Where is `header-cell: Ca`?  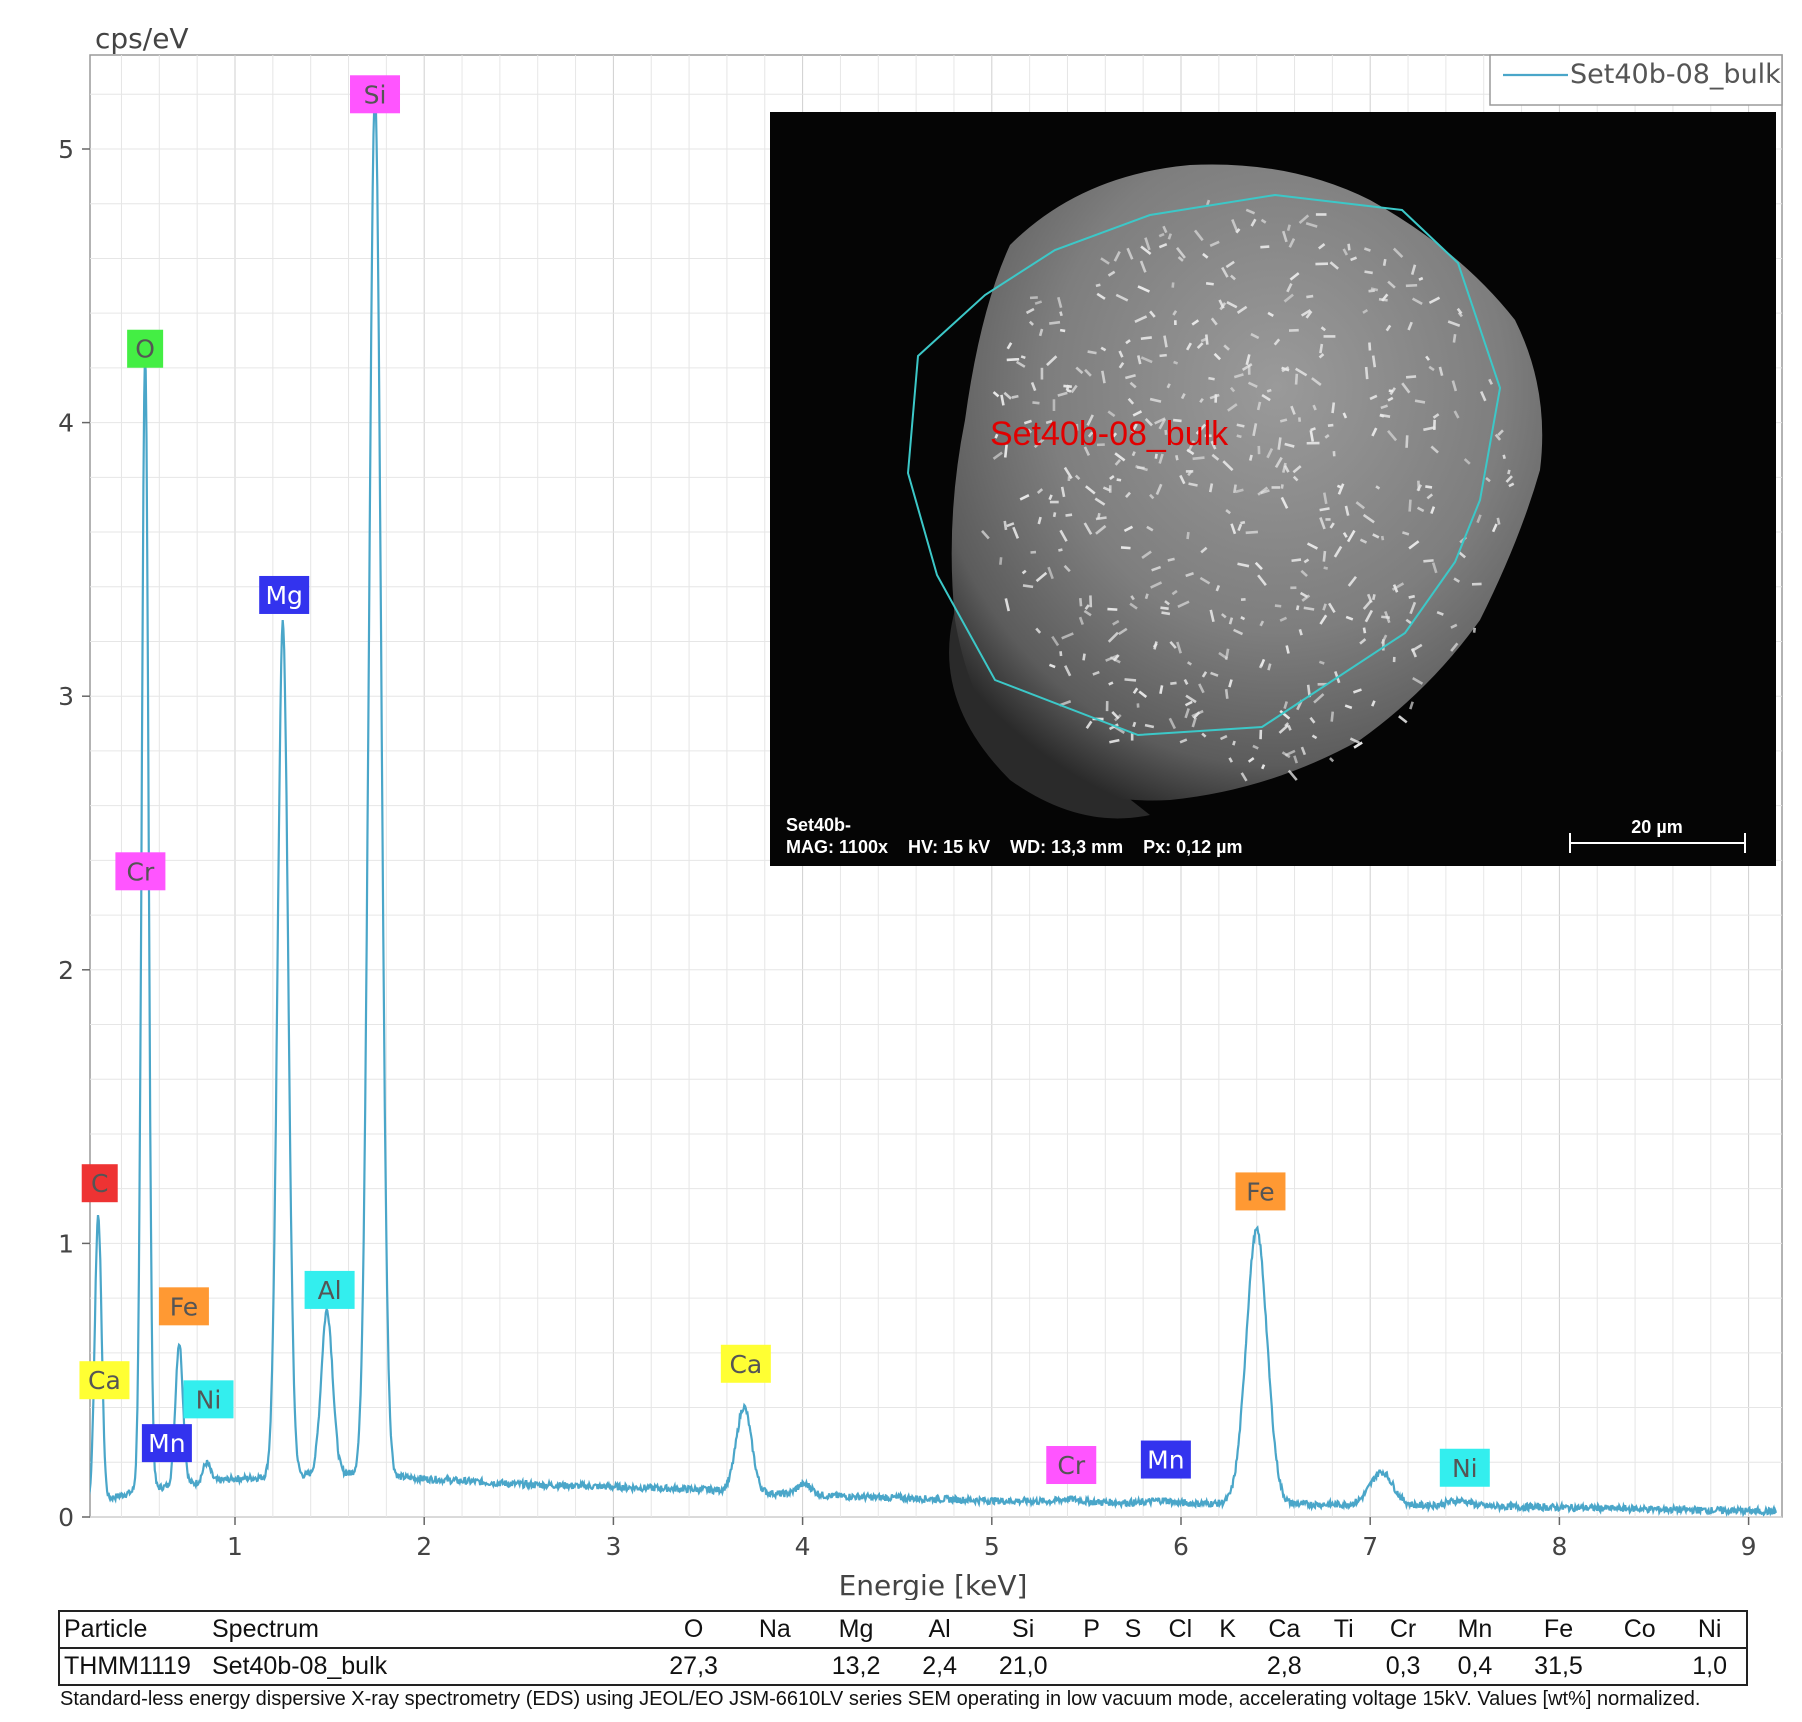 header-cell: Ca is located at coordinates (1284, 1629).